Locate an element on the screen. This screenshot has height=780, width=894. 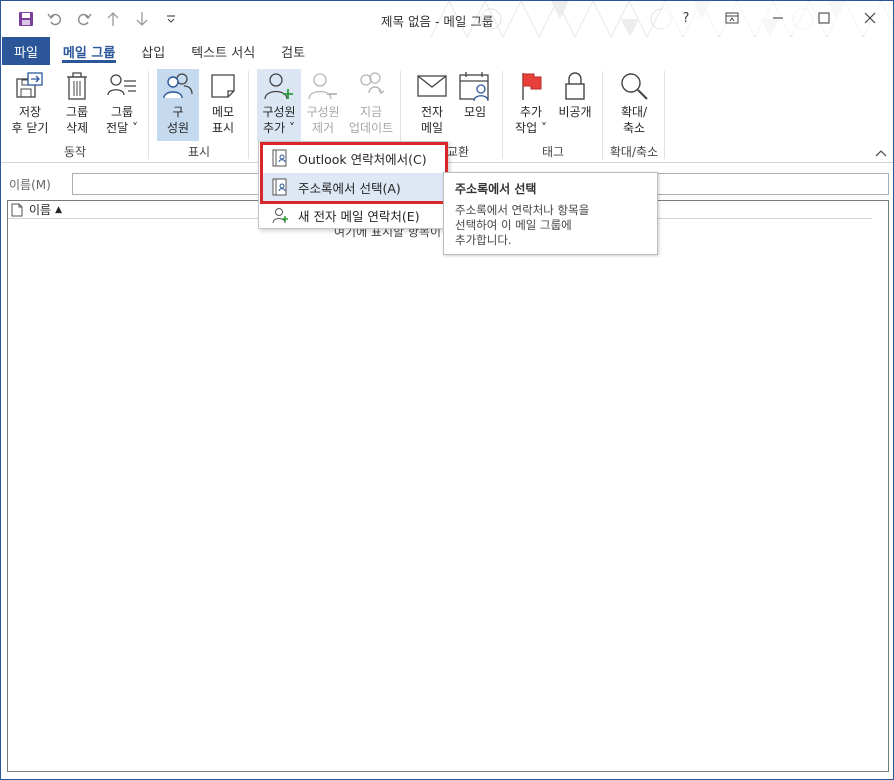
zoom-label-1: 확대/ is located at coordinates (634, 112).